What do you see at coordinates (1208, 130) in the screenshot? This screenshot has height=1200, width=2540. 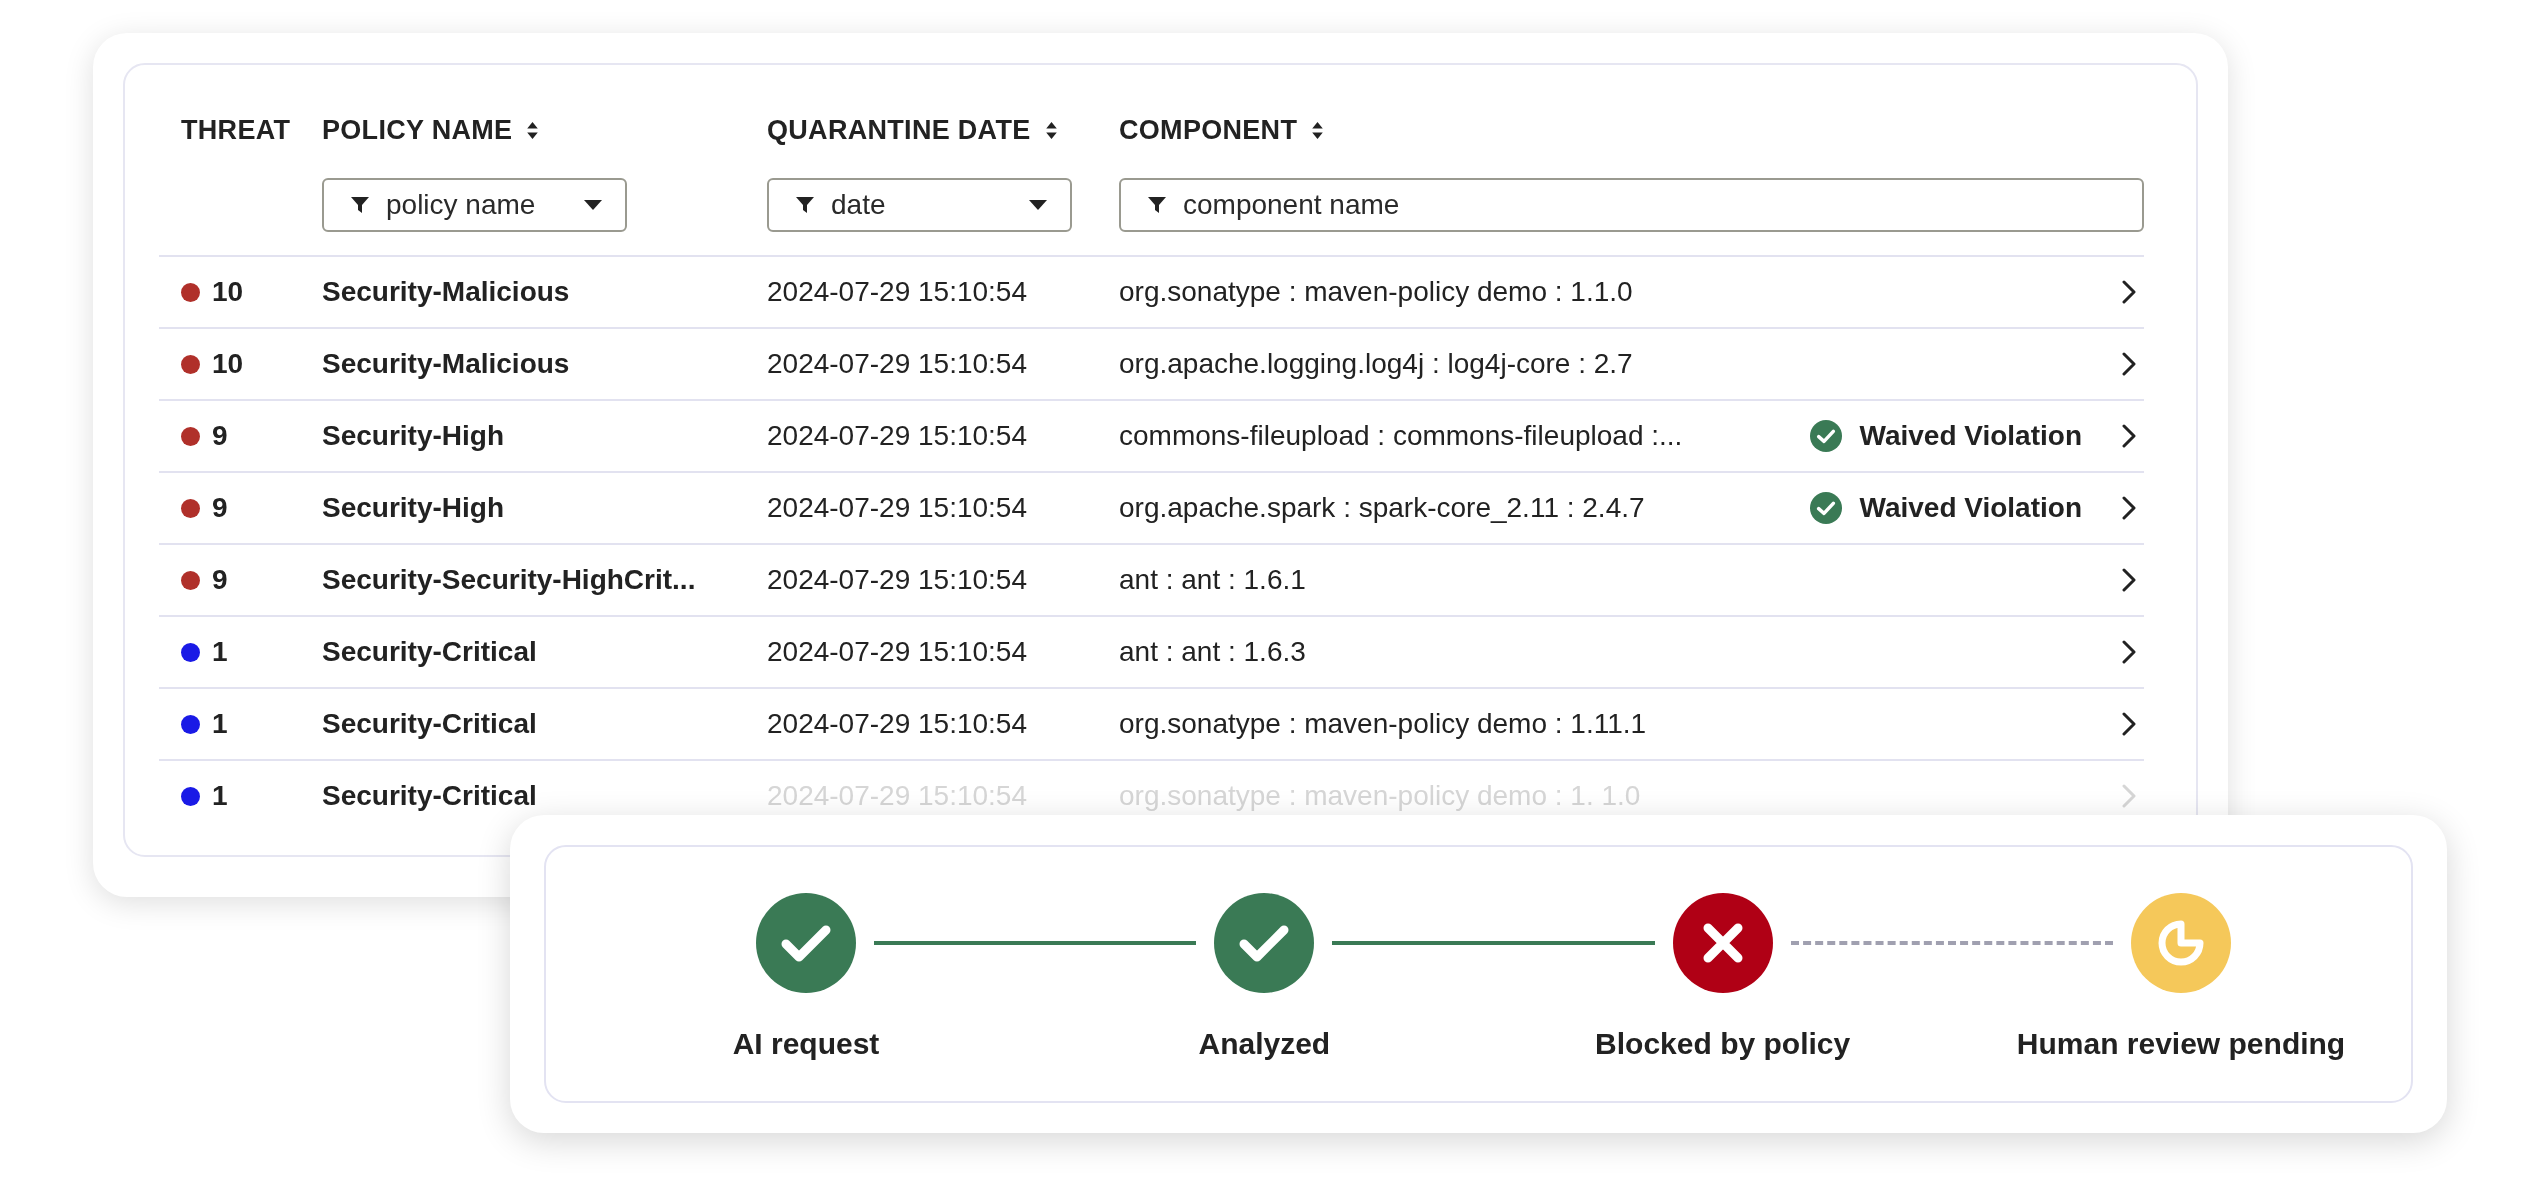 I see `column-header: COMPONENT` at bounding box center [1208, 130].